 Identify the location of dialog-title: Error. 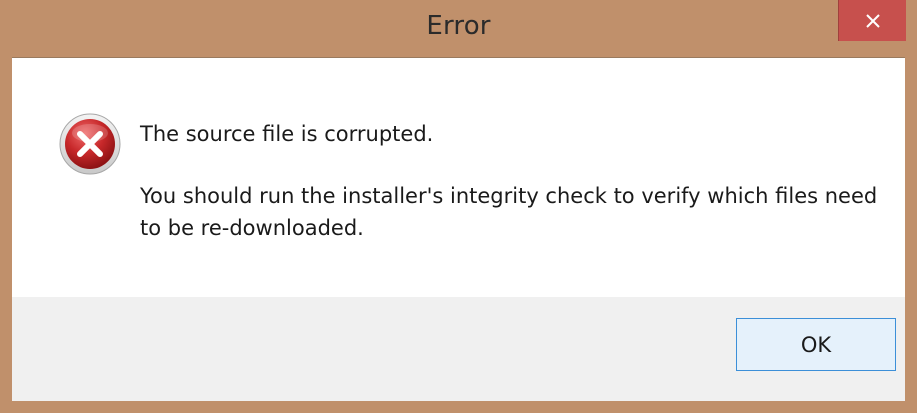
(458, 26).